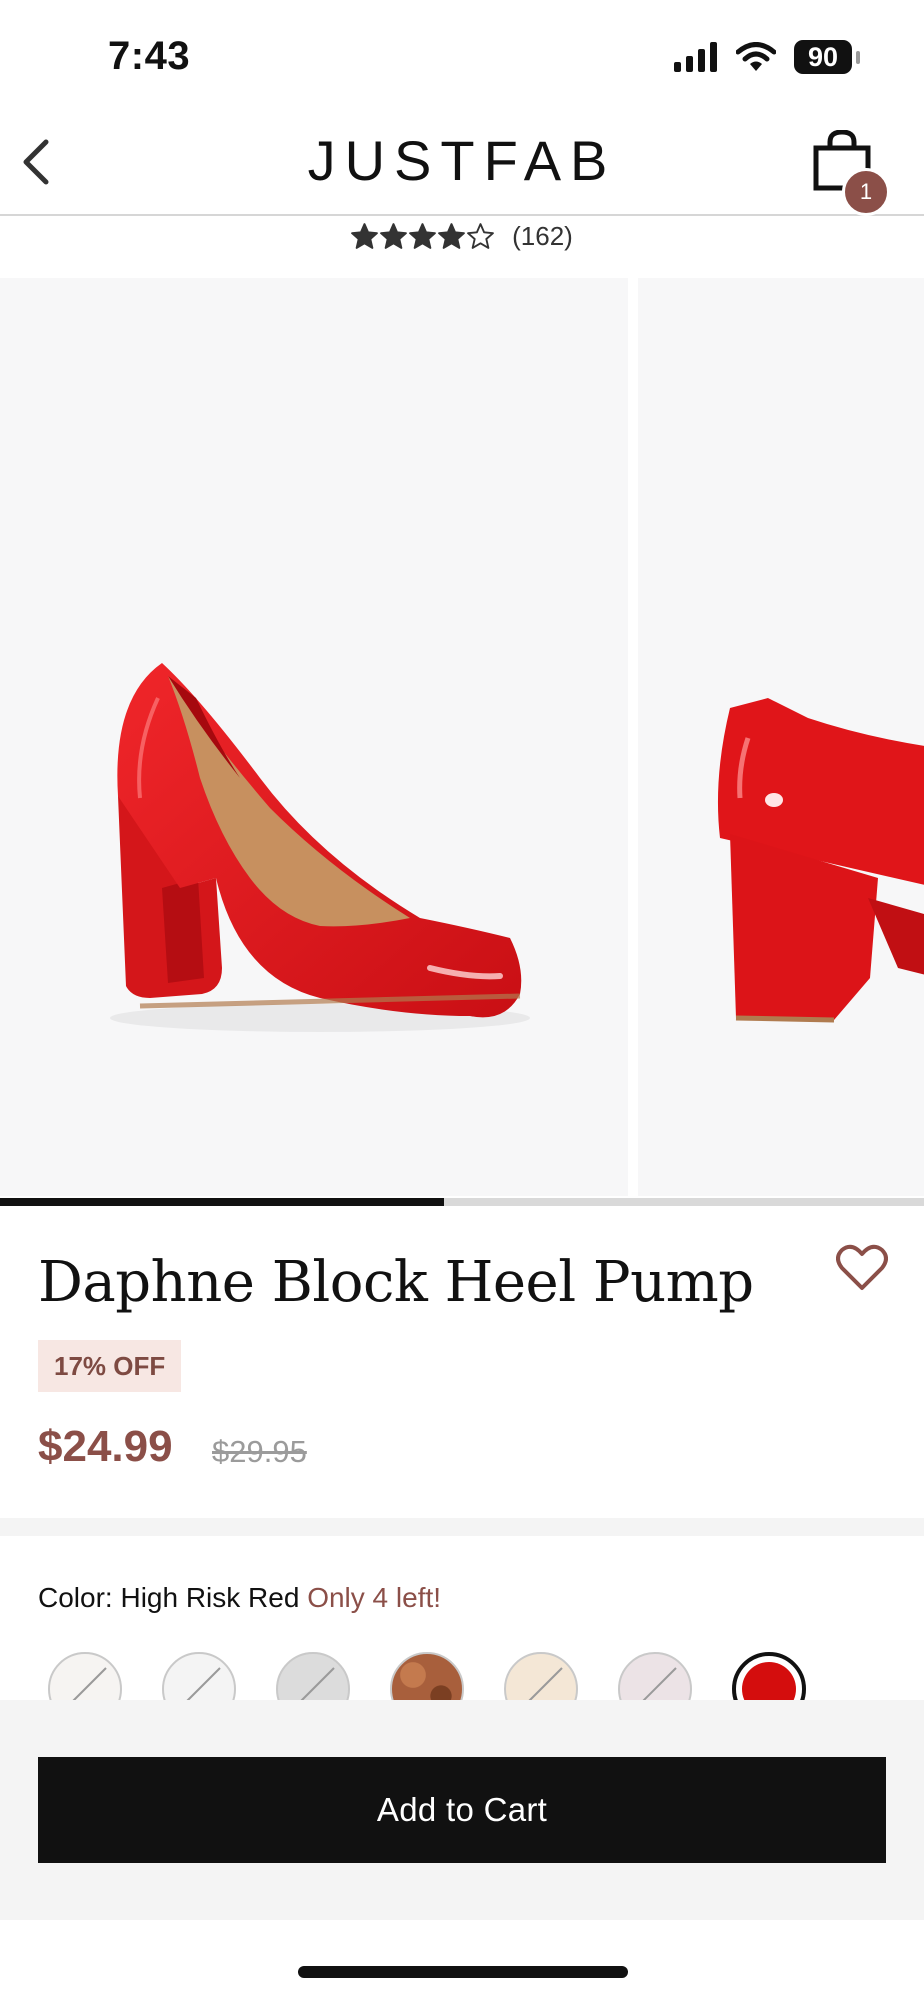  I want to click on wifi-icon, so click(756, 56).